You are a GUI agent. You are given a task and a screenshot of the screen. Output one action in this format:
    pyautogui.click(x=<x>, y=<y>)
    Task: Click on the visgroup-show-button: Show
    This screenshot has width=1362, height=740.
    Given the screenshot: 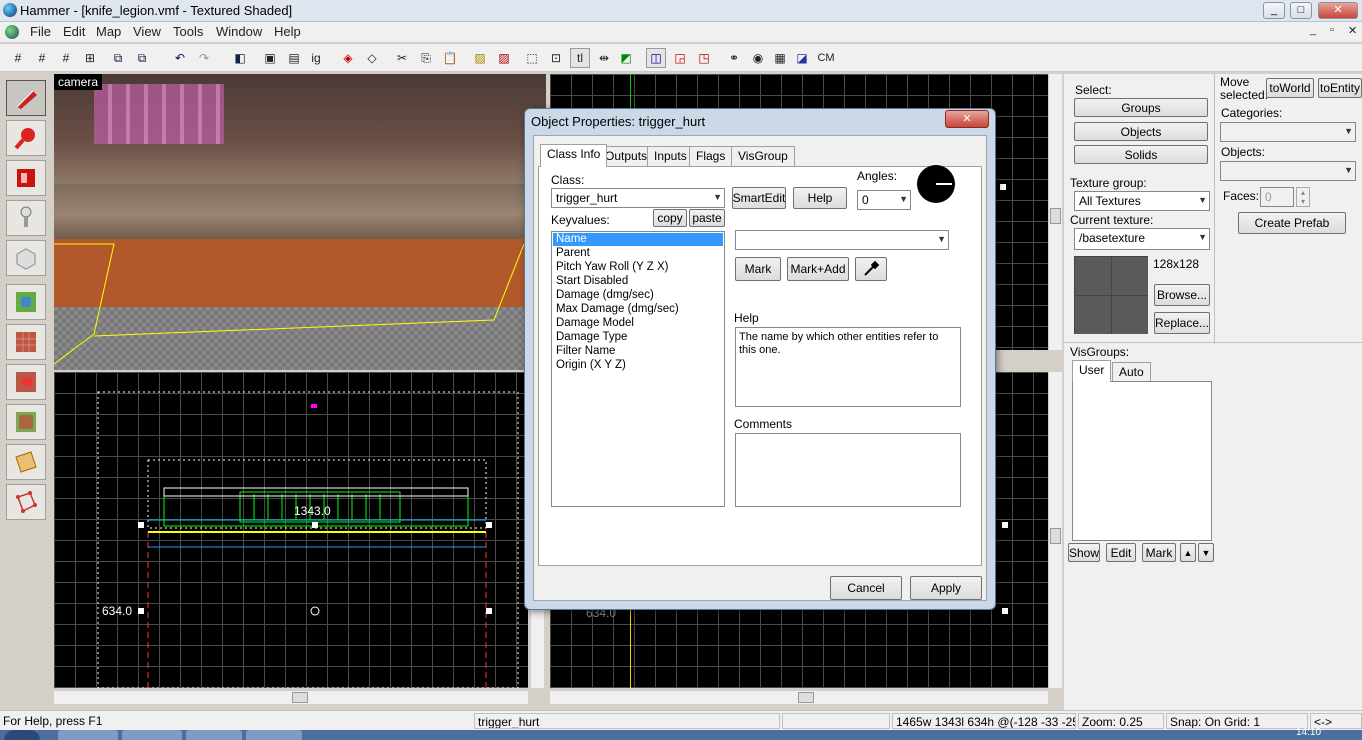 What is the action you would take?
    pyautogui.click(x=1084, y=552)
    